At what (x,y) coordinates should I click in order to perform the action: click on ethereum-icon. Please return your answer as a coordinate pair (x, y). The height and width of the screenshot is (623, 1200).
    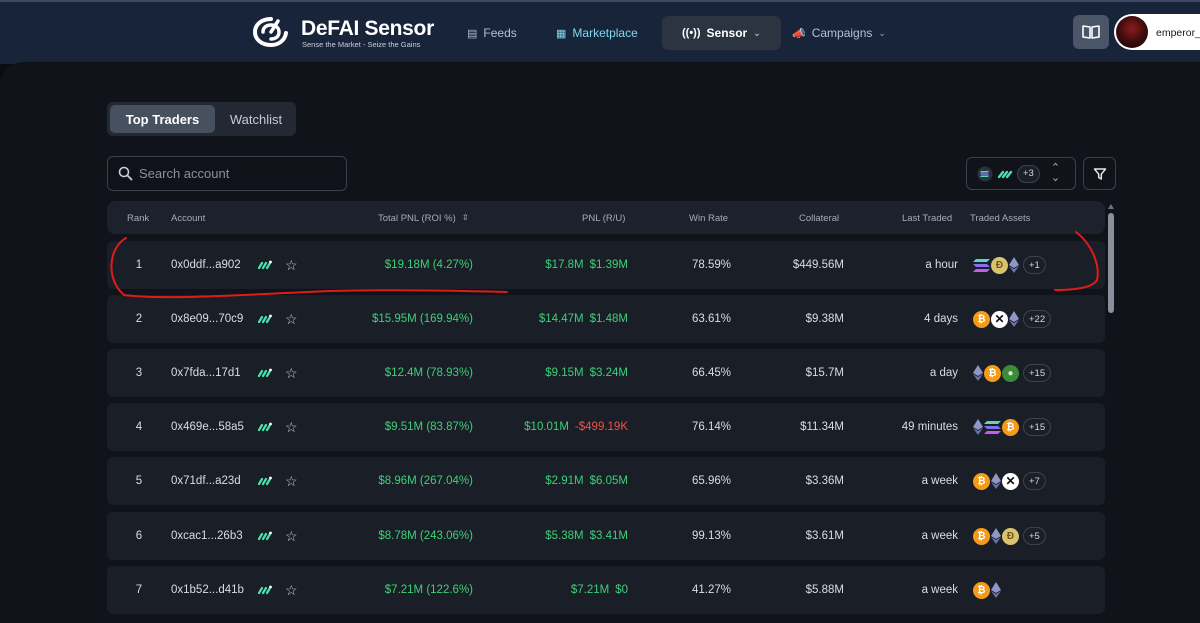
    Looking at the image, I should click on (996, 481).